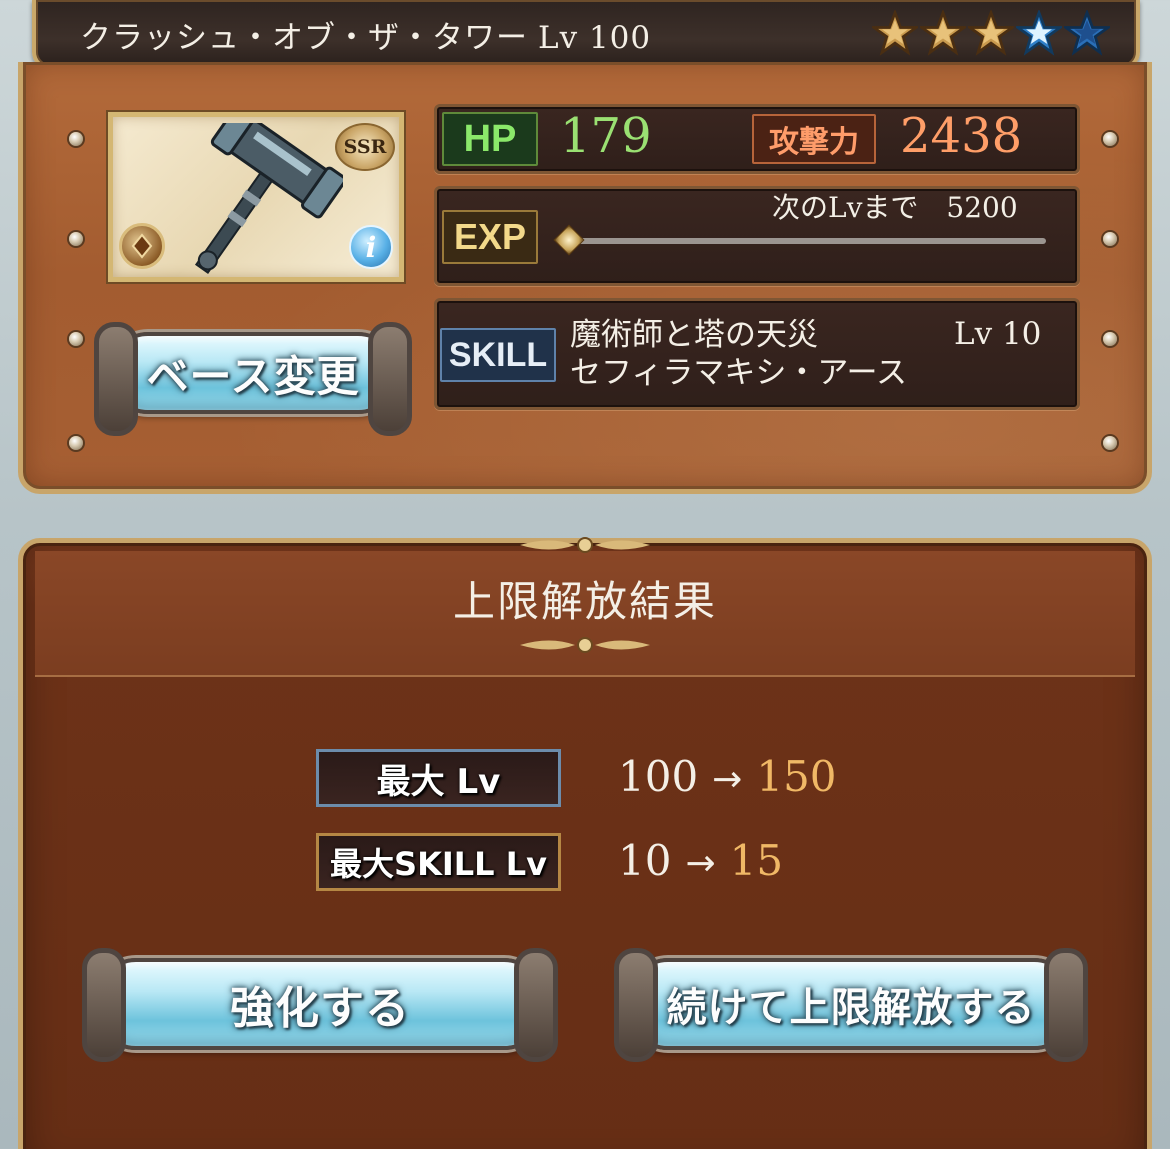 The image size is (1170, 1149). I want to click on weapon-name: クラッシュ・オブ・ザ・タワー Lv 100, so click(365, 34).